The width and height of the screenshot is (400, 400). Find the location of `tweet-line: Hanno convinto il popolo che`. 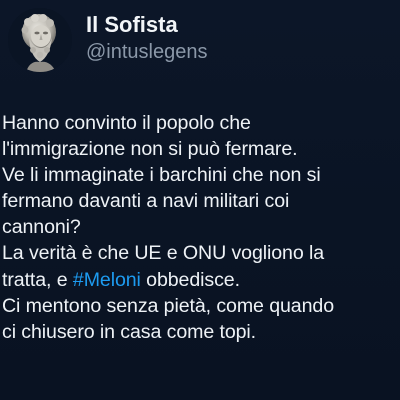

tweet-line: Hanno convinto il popolo che is located at coordinates (126, 123).